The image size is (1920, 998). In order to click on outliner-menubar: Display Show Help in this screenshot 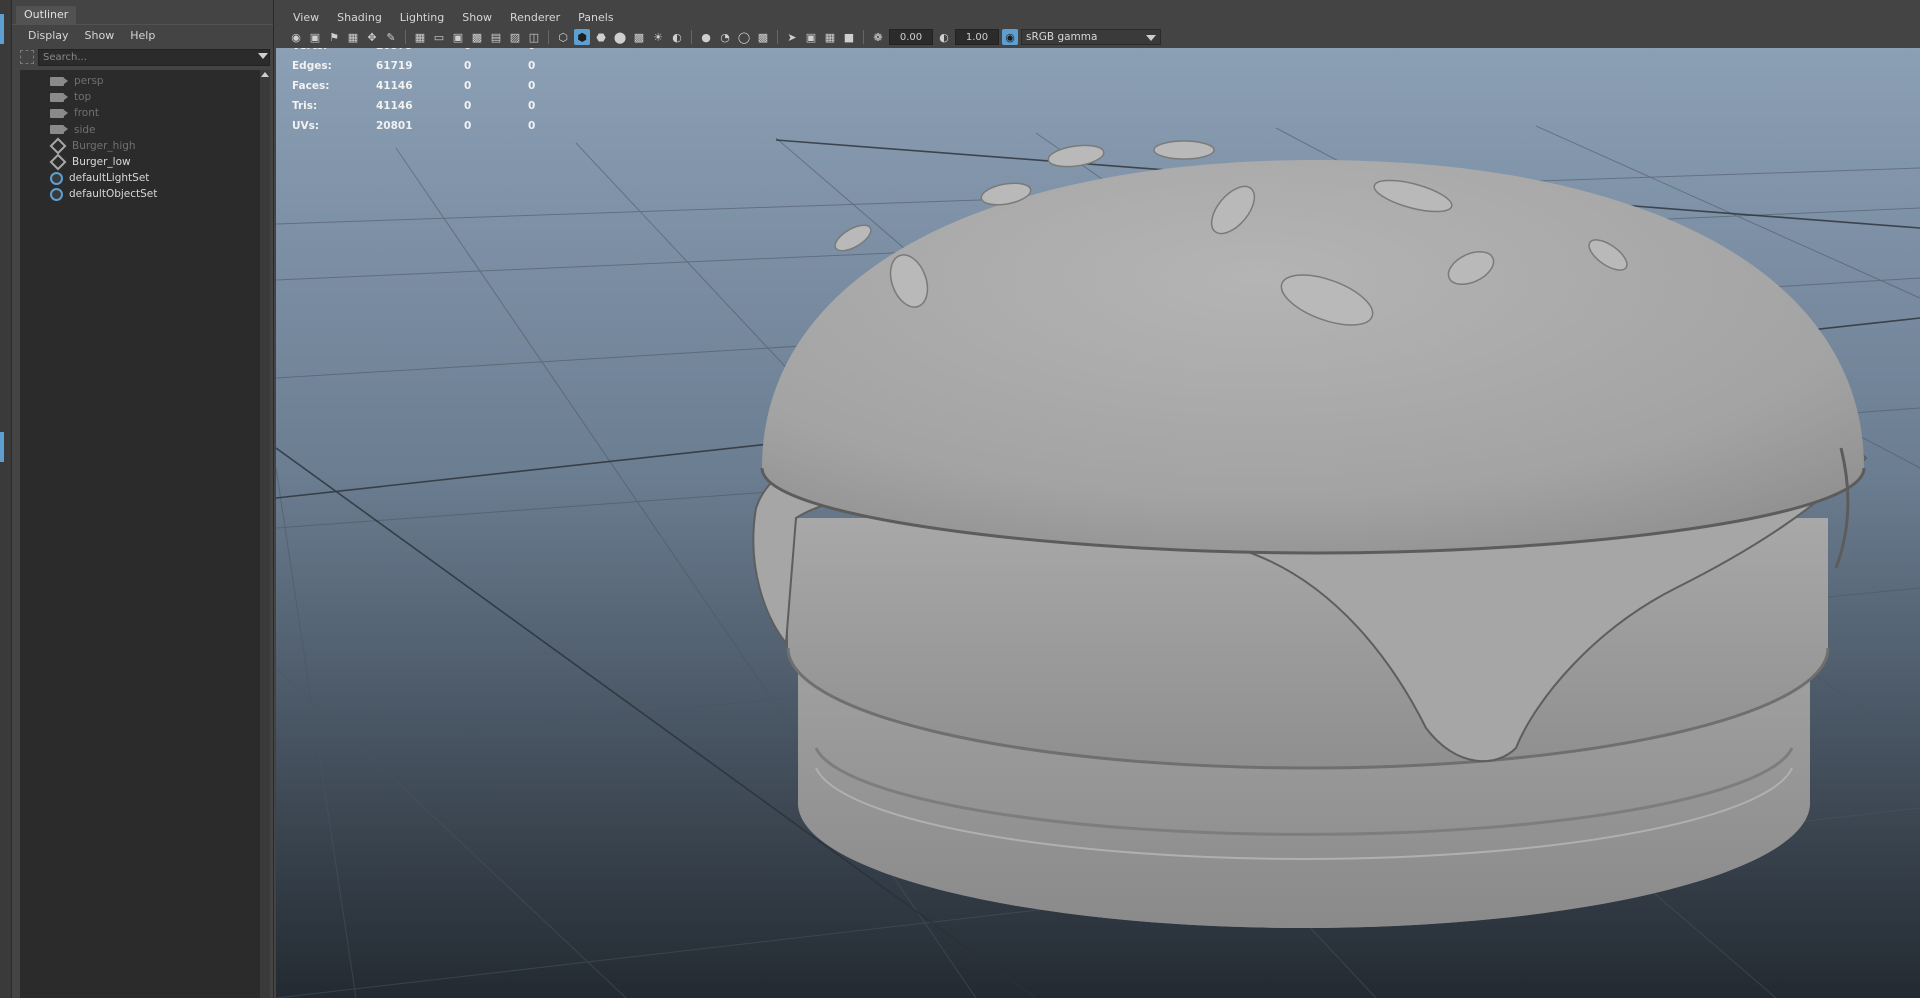, I will do `click(142, 35)`.